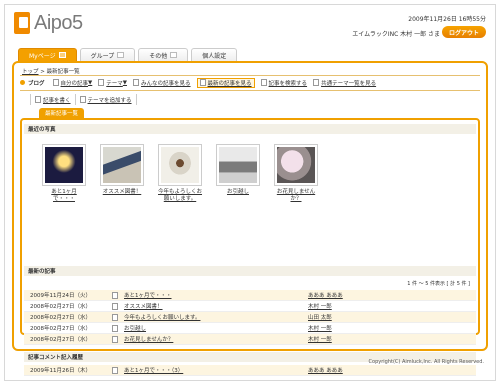 This screenshot has height=385, width=500. I want to click on photo-item: お花見しませんか？, so click(296, 173).